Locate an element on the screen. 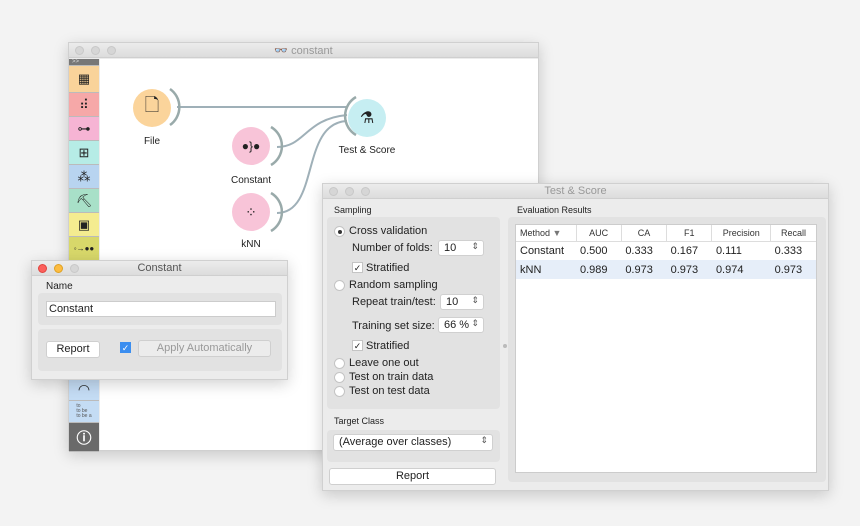 The width and height of the screenshot is (860, 526). folds-label: Number of folds: is located at coordinates (392, 248).